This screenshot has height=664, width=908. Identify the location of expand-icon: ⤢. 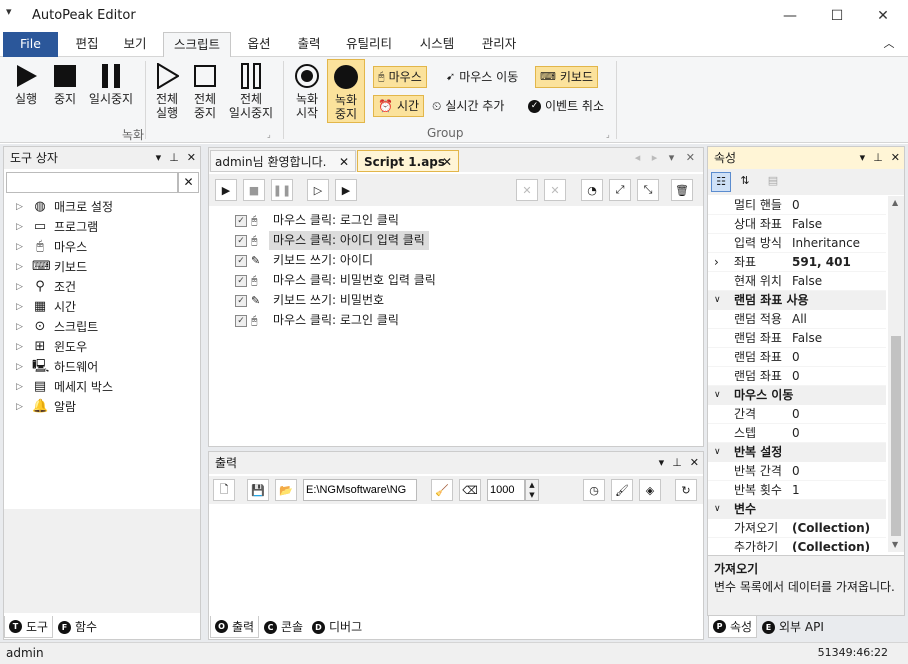
(620, 190).